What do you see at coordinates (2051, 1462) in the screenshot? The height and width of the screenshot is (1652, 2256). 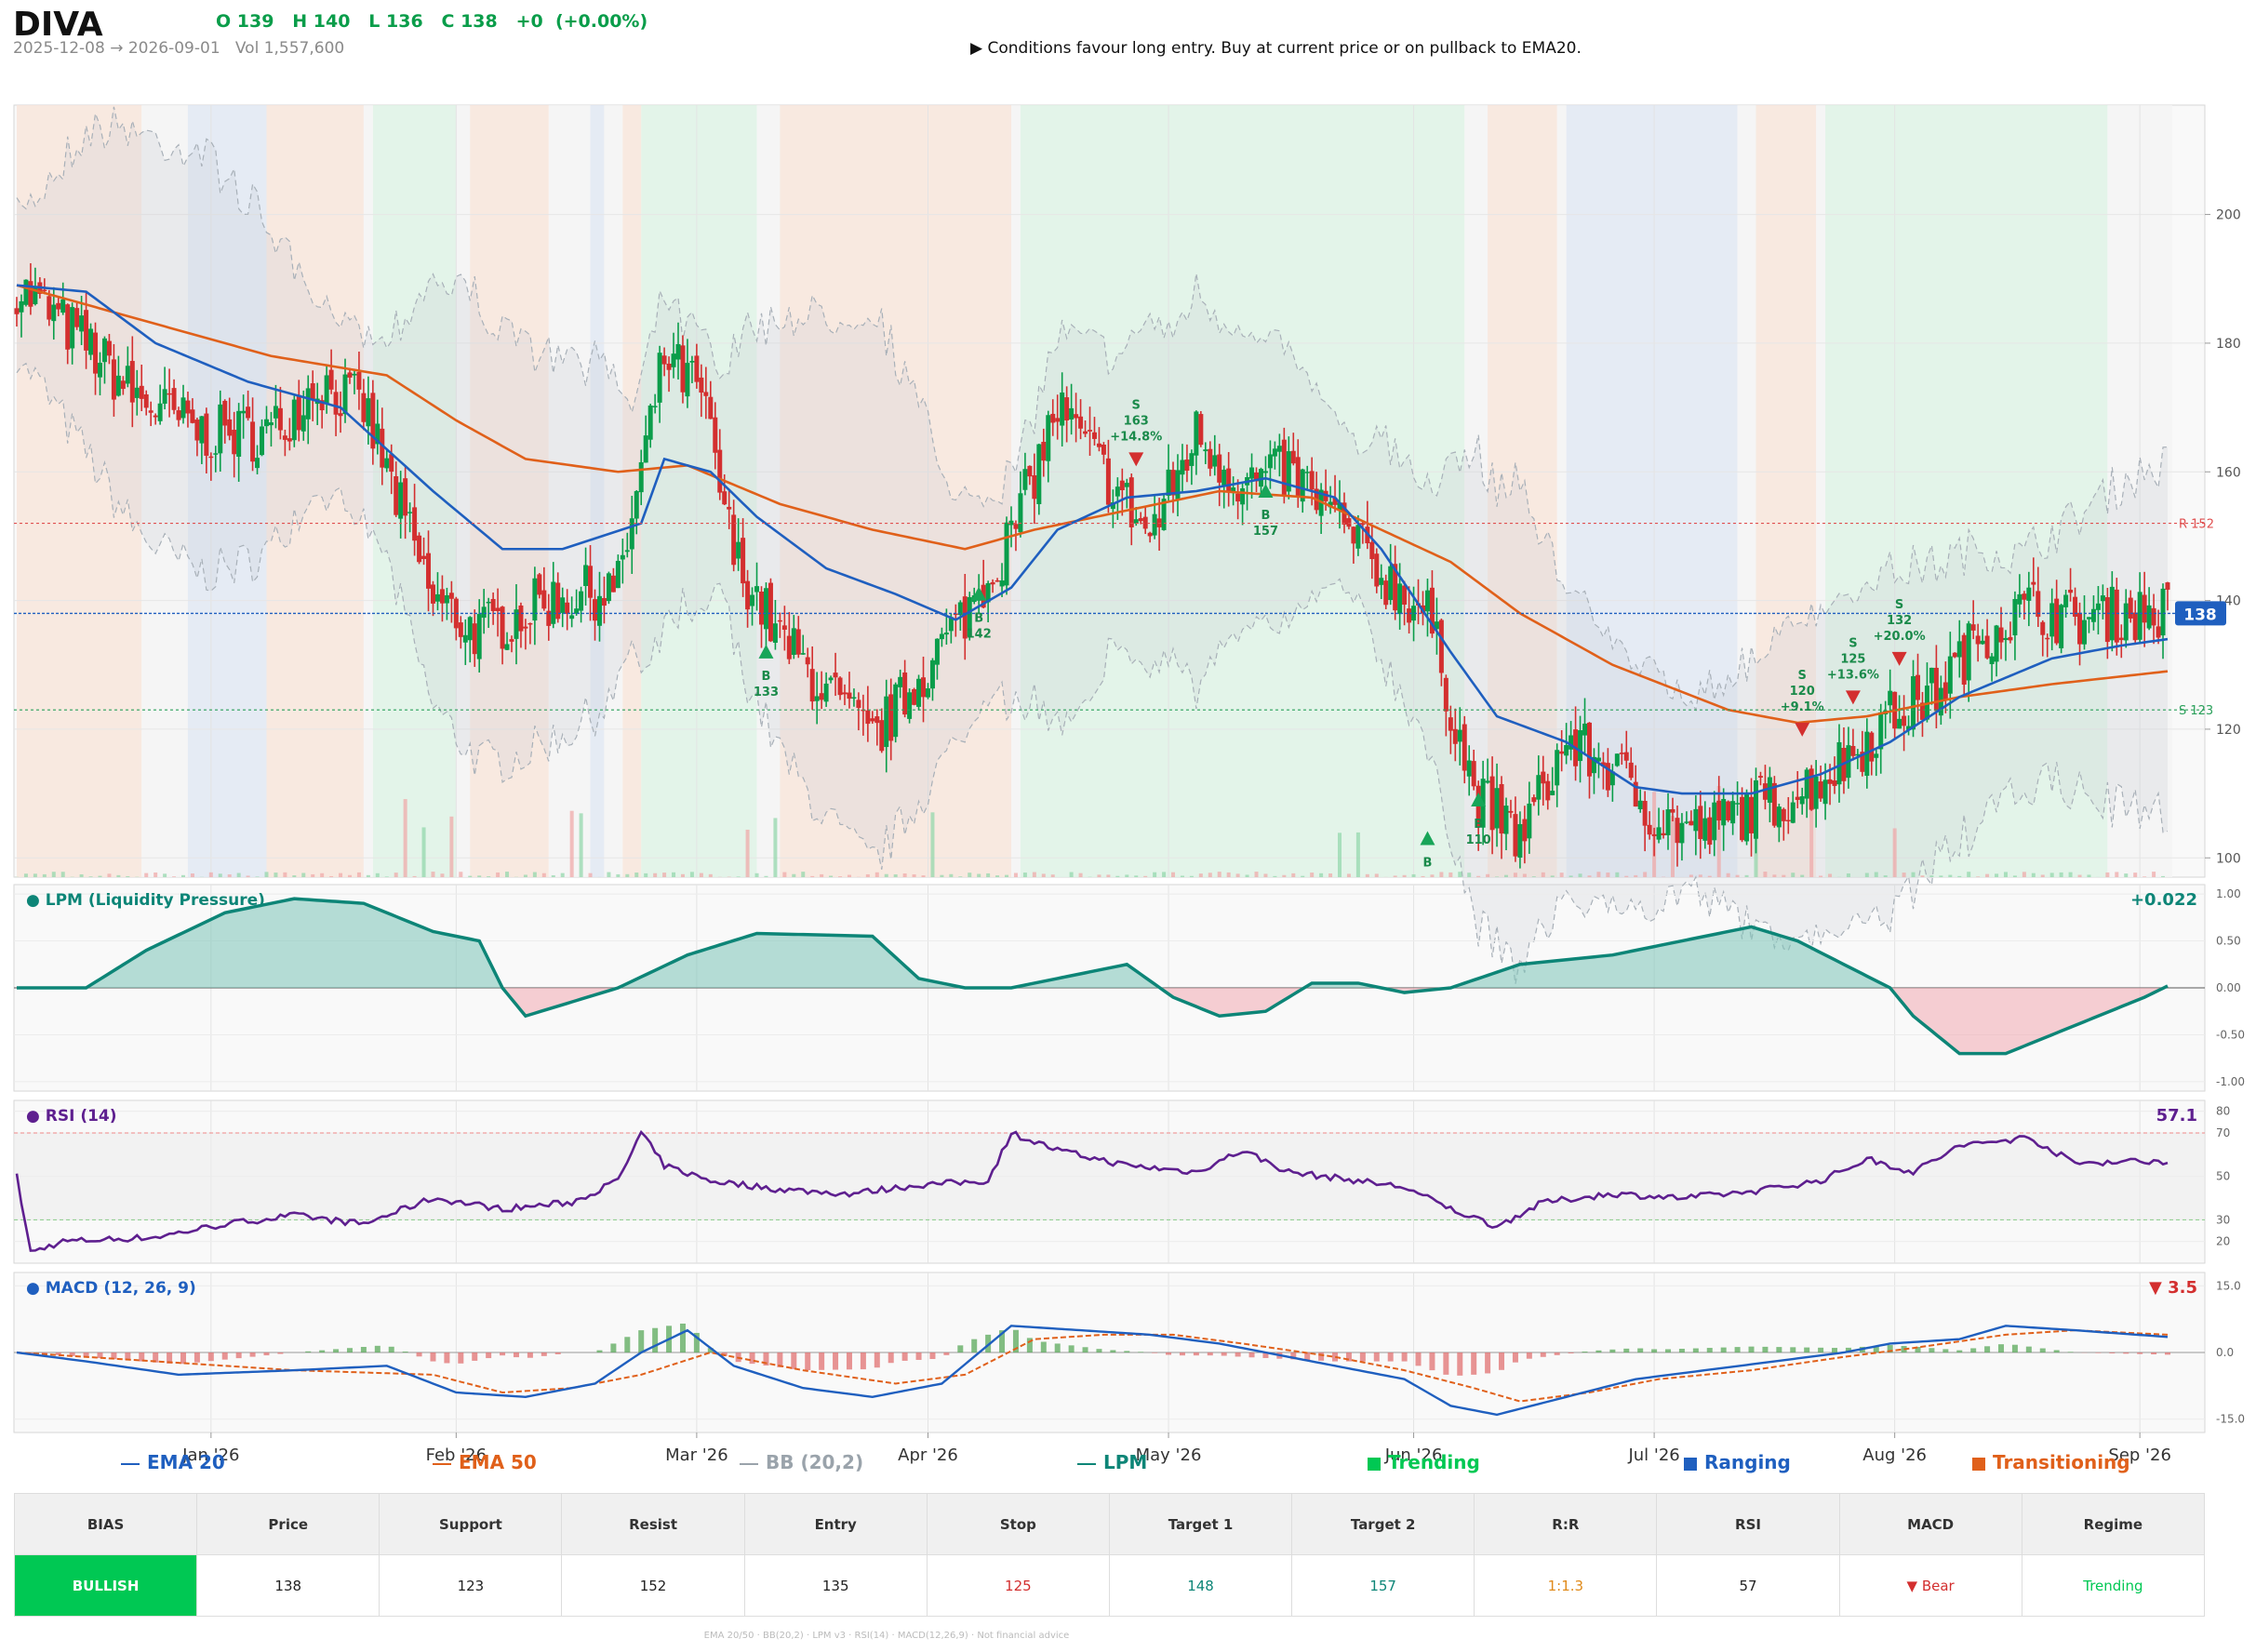 I see `legend-transitioning: Transitioning` at bounding box center [2051, 1462].